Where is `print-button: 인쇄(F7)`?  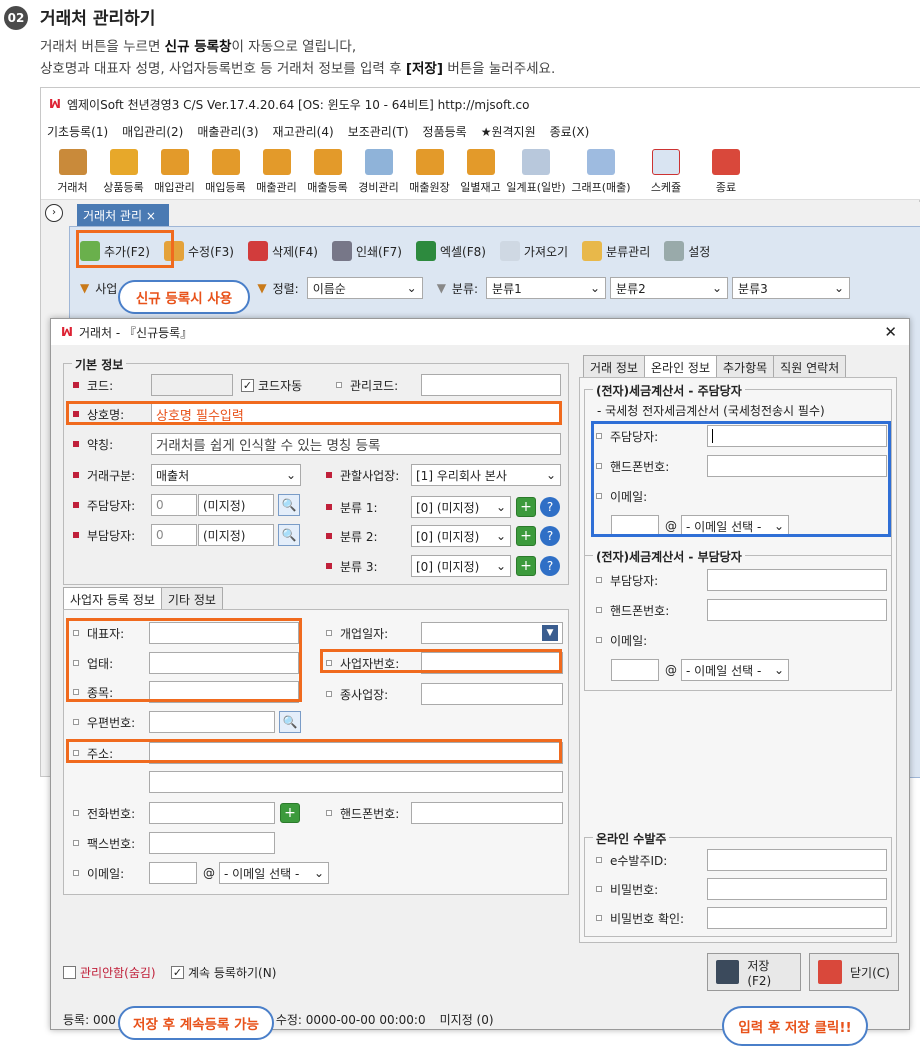 print-button: 인쇄(F7) is located at coordinates (366, 251).